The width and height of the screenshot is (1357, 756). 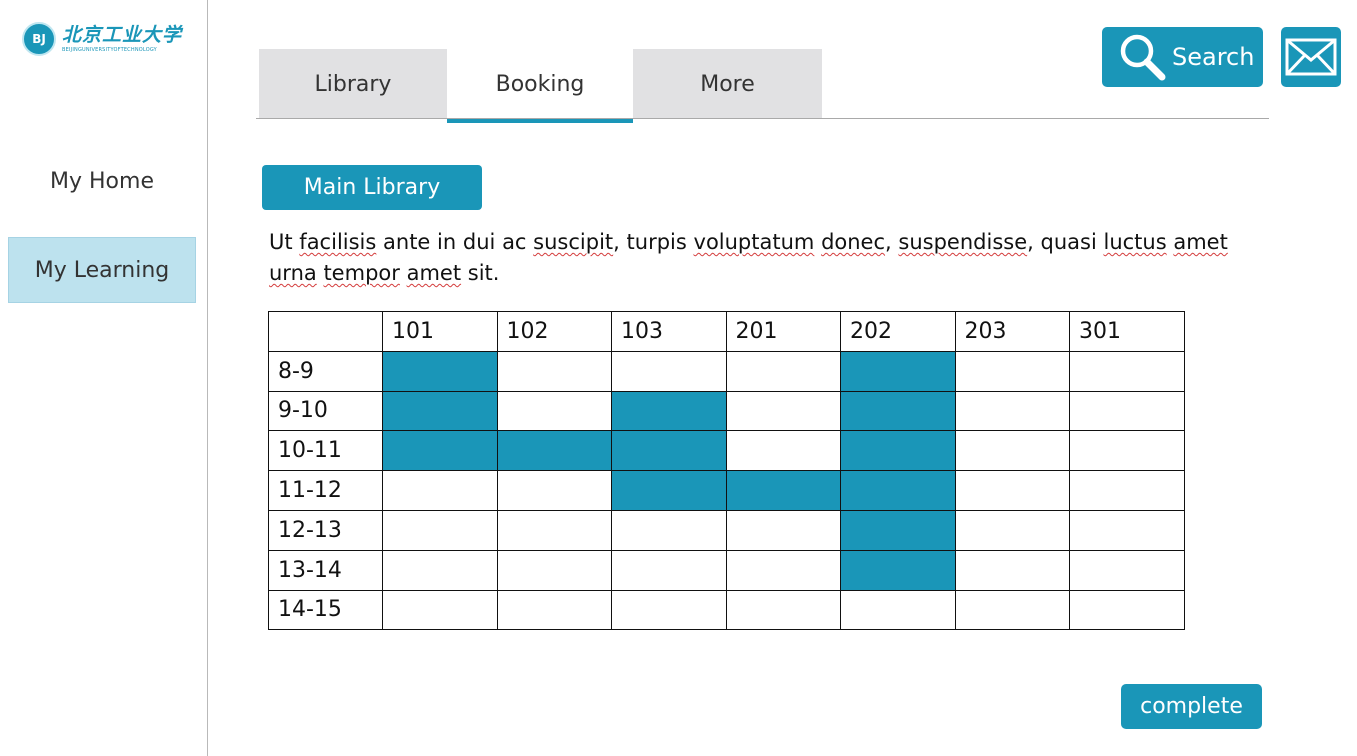 I want to click on sidebar-item-my-learning: My Learning, so click(x=102, y=270).